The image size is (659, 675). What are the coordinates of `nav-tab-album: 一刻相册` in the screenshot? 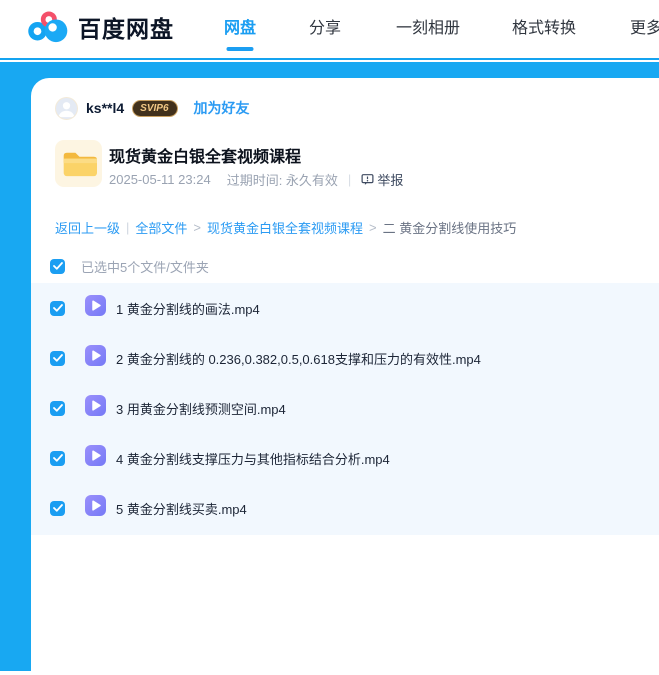 It's located at (428, 29).